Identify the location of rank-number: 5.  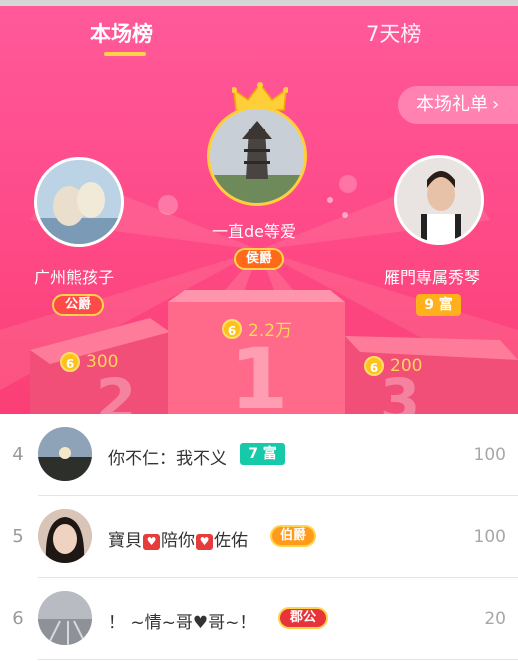
(18, 536).